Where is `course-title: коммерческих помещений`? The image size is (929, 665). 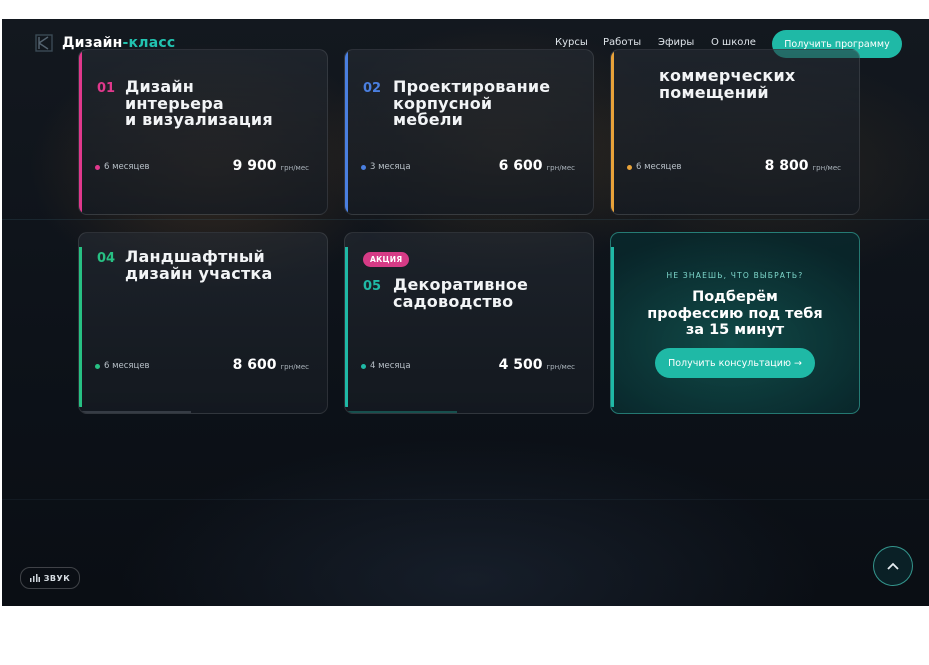
course-title: коммерческих помещений is located at coordinates (727, 84).